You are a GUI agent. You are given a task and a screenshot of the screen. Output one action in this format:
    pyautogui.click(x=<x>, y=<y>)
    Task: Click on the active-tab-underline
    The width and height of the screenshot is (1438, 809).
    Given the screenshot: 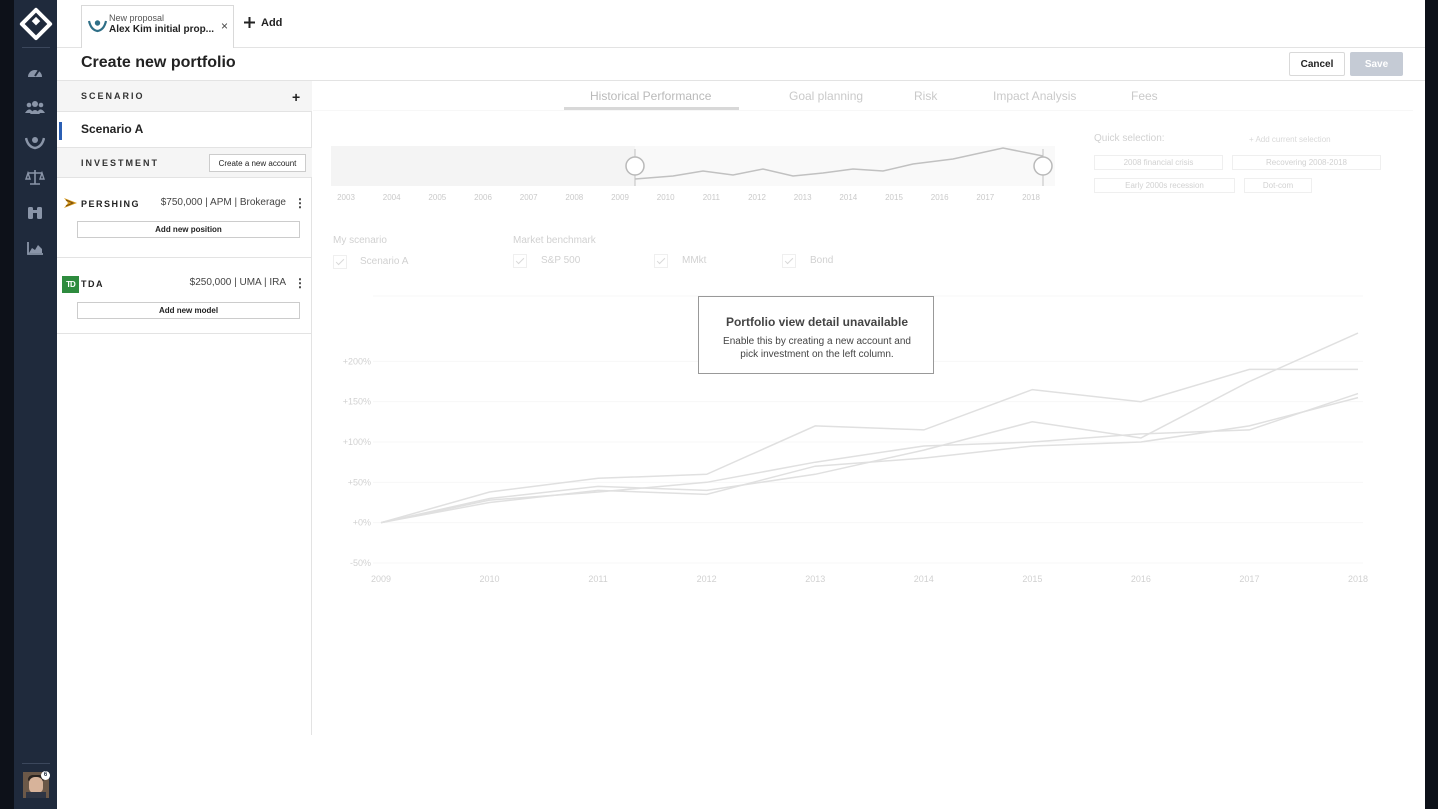 What is the action you would take?
    pyautogui.click(x=651, y=108)
    